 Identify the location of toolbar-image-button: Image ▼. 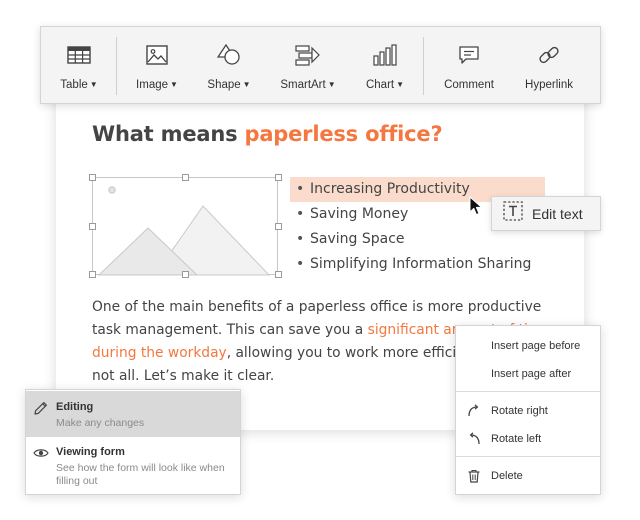
(157, 65).